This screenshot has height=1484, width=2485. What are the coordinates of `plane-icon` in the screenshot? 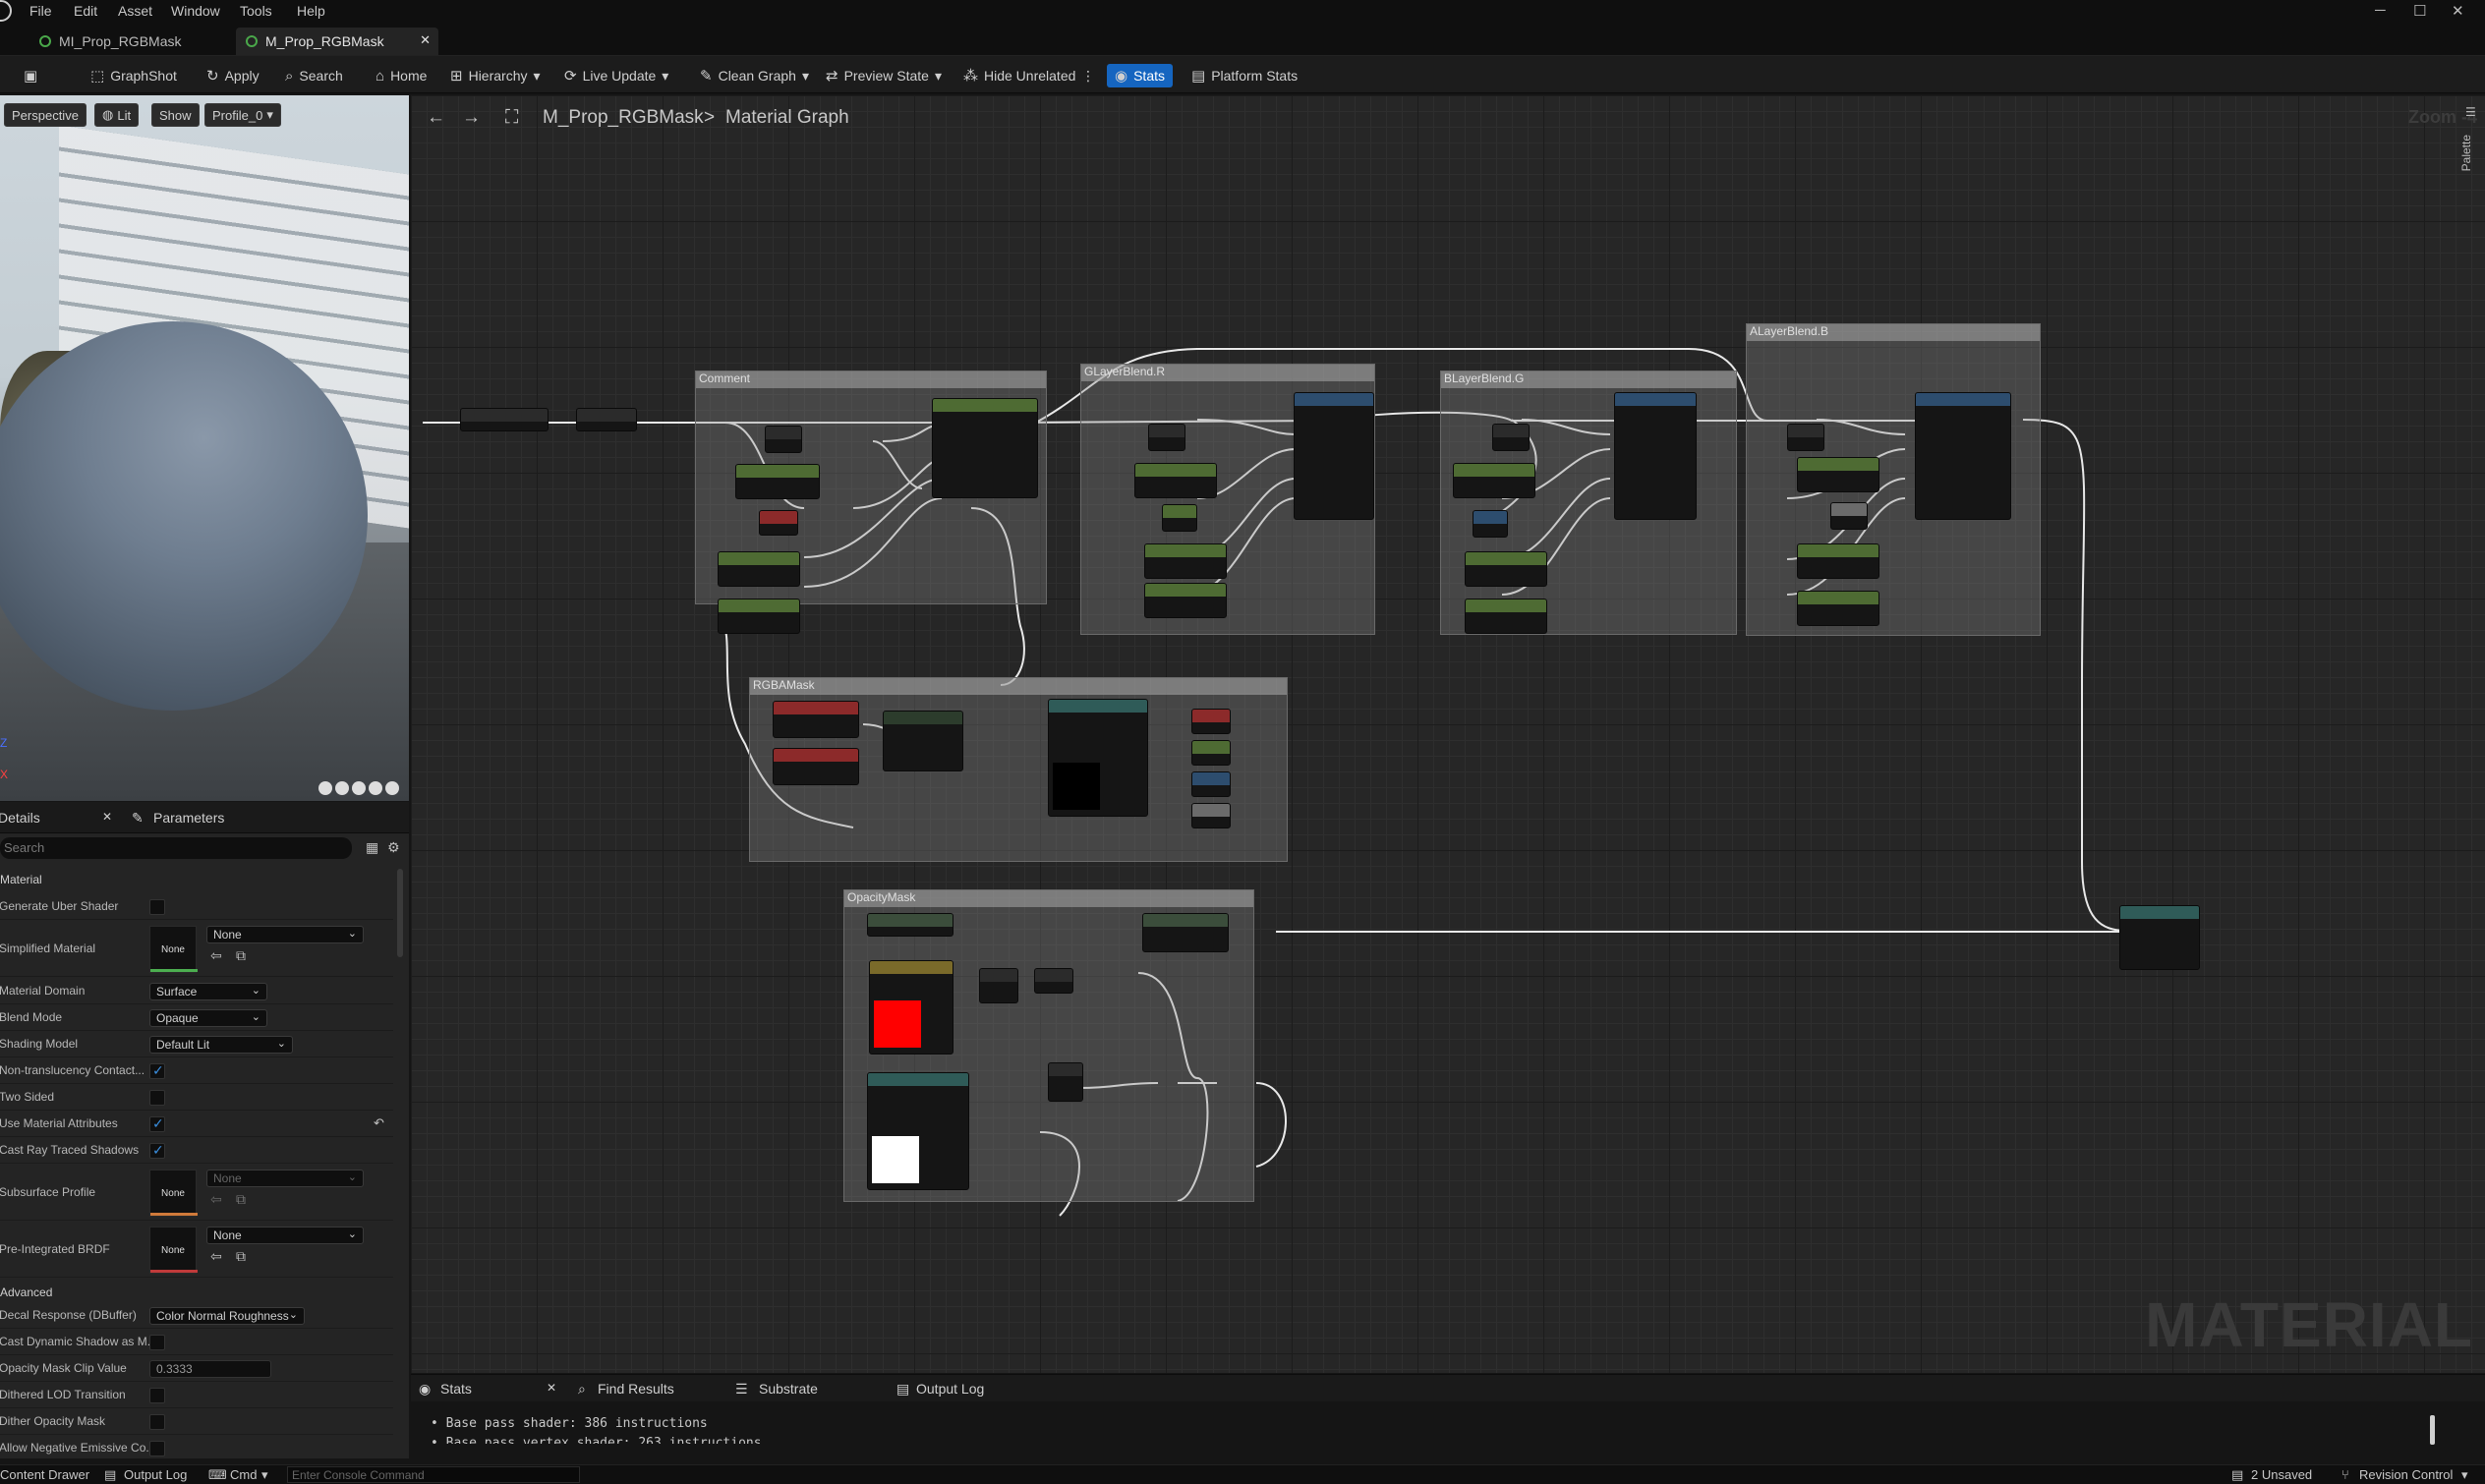 It's located at (359, 788).